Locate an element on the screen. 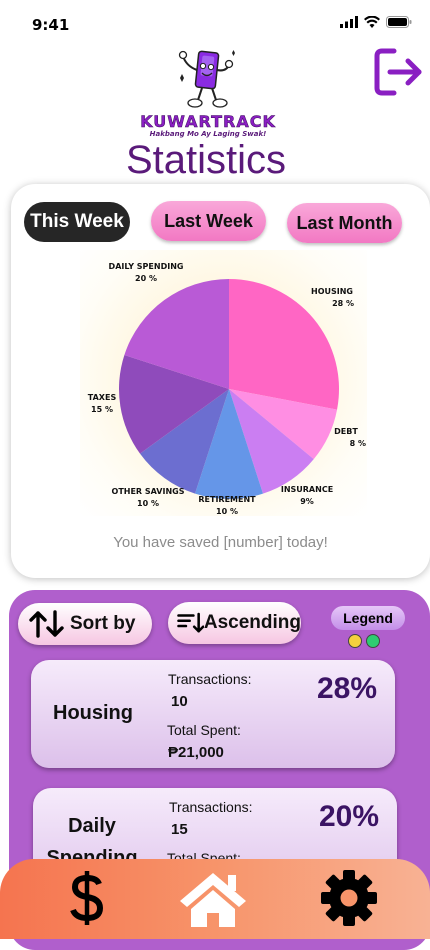  brand-name: KUWARTRACK is located at coordinates (208, 122).